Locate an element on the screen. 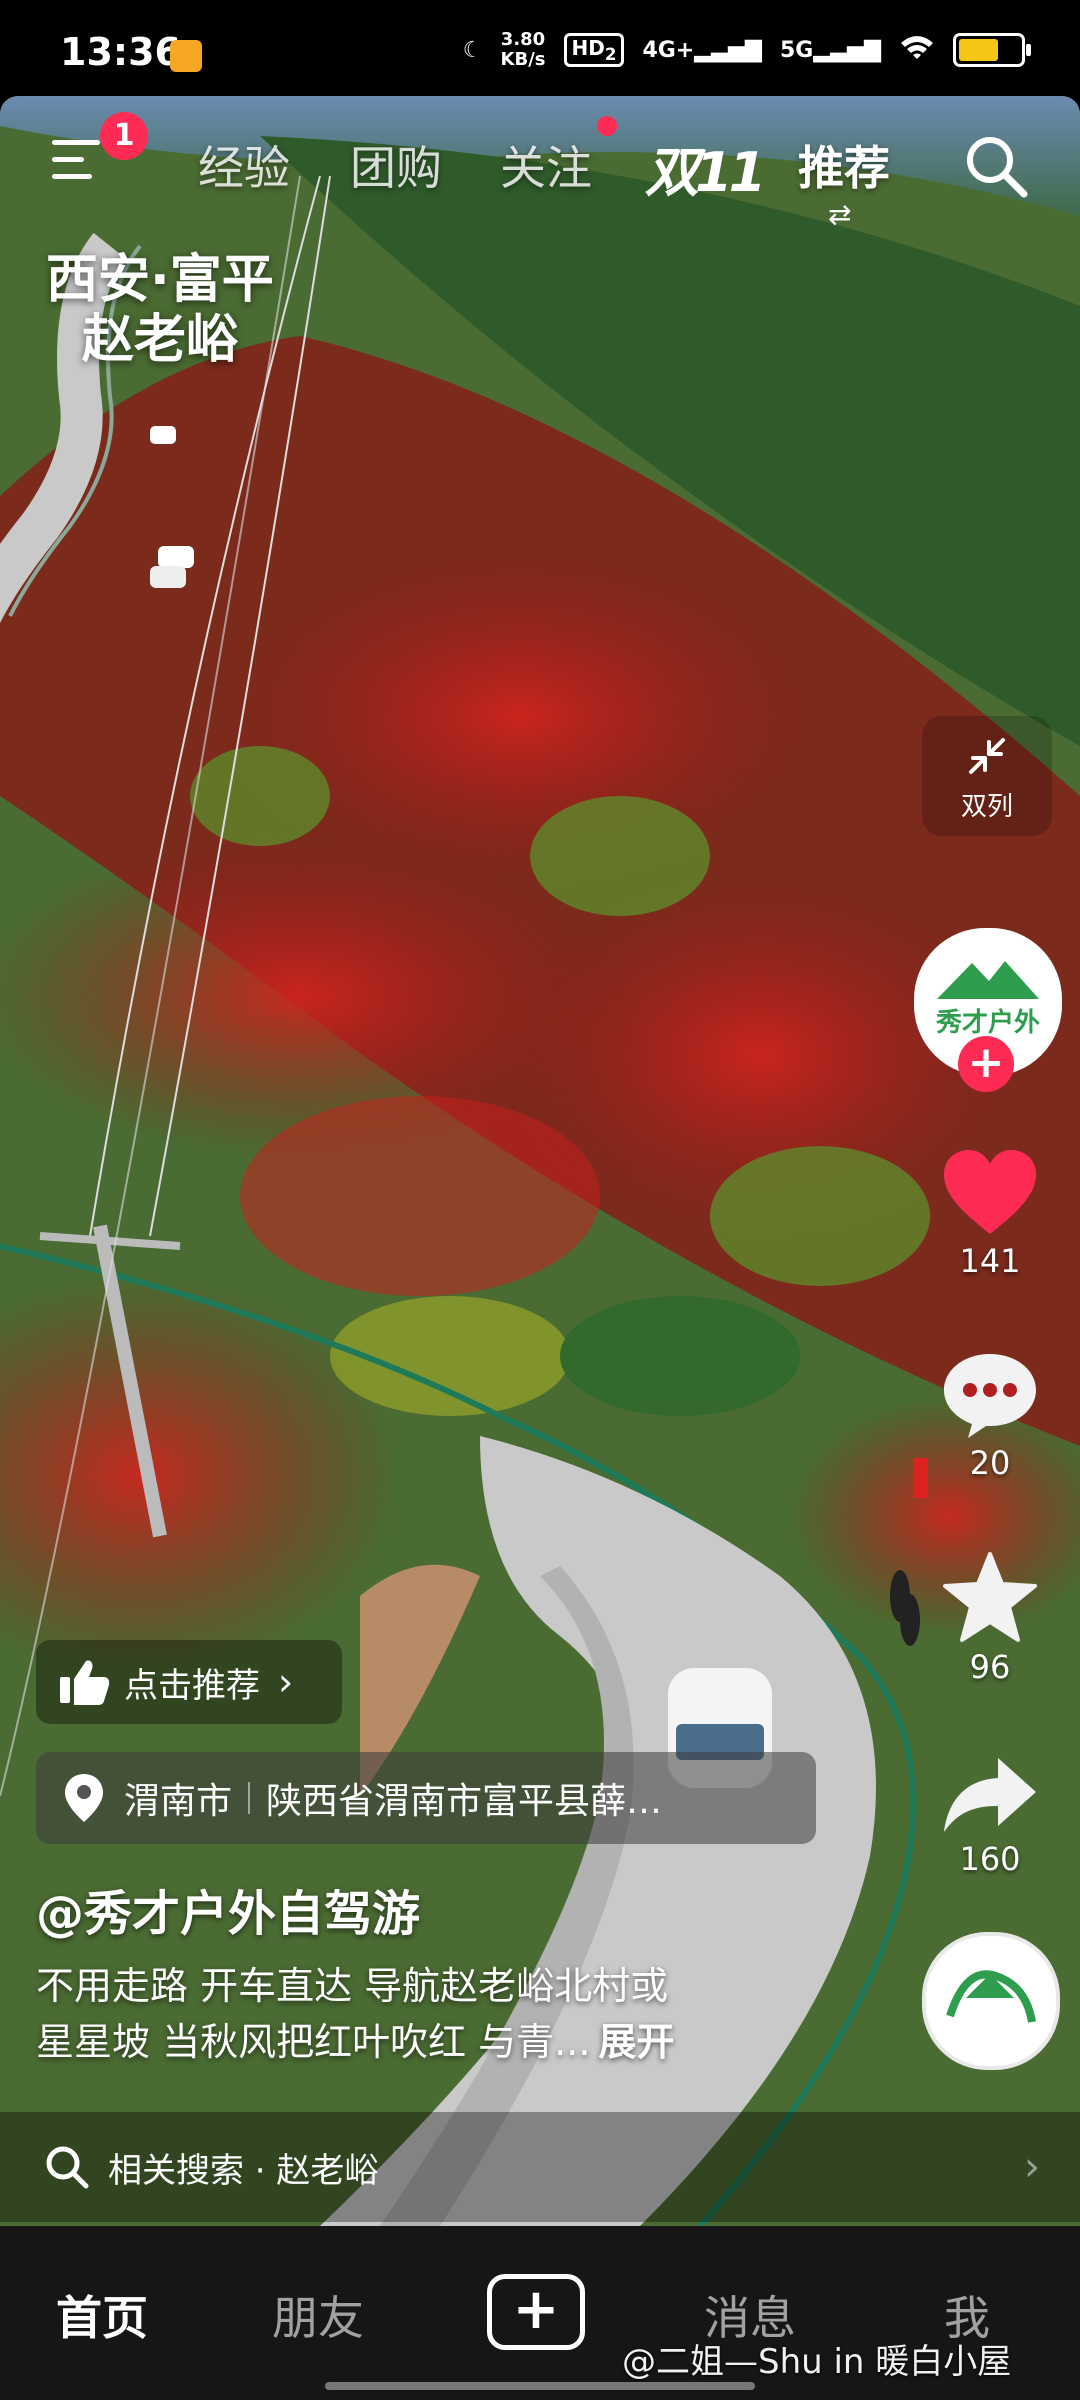  status-bar: 13:36 ☾ 3.80 KB/s HD2 4G+▂▃▅▇ 5G▂▃▅▇ is located at coordinates (540, 50).